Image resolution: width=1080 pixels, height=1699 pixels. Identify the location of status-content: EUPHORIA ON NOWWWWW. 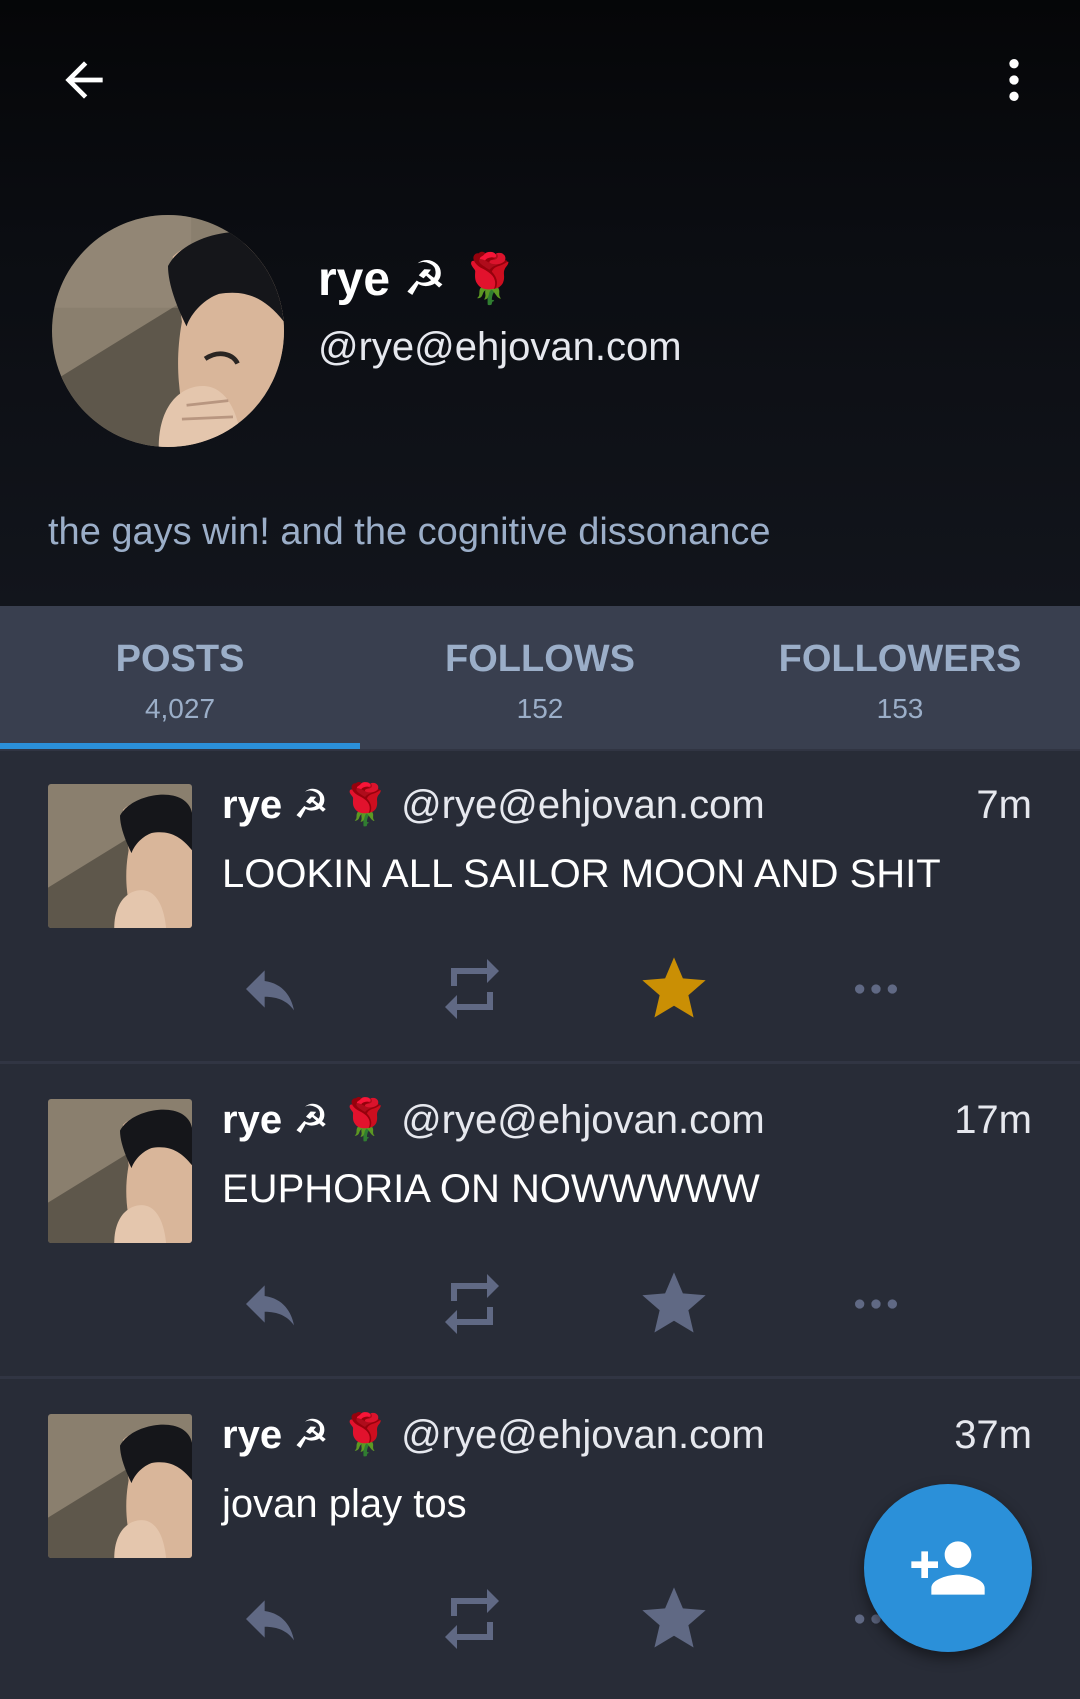
(491, 1189).